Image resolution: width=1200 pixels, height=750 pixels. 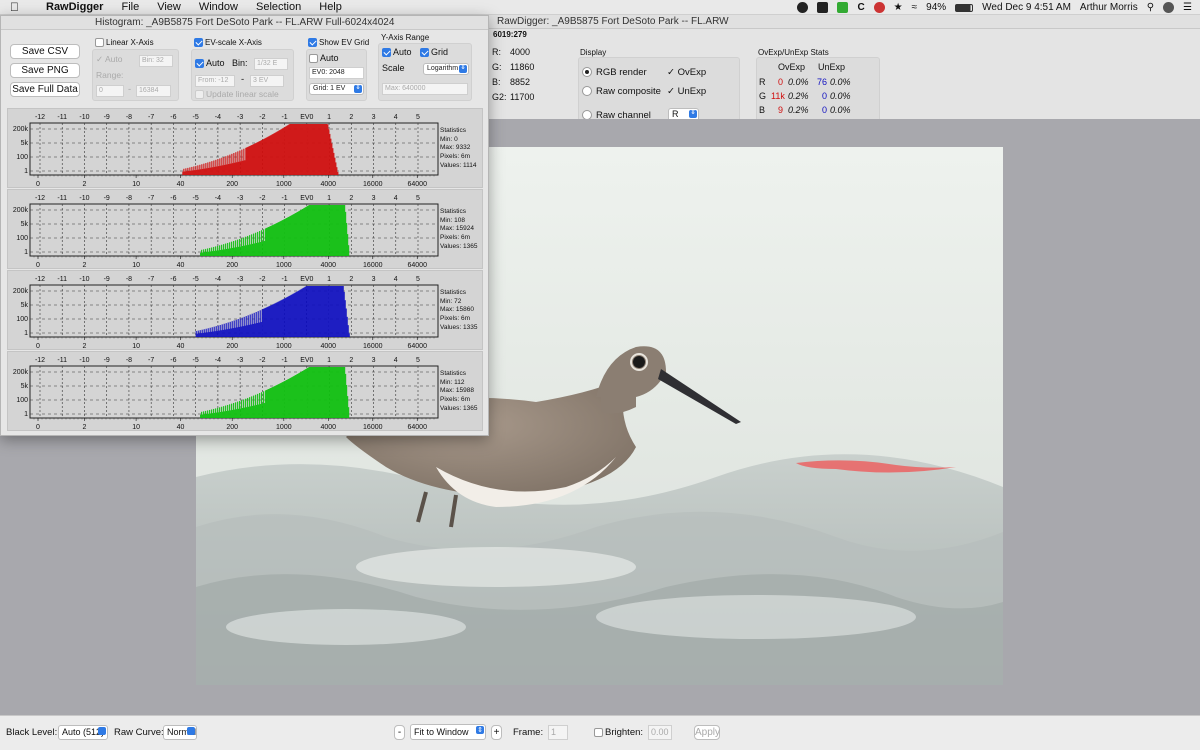 I want to click on ev-bin-field: 1/32 E, so click(x=271, y=64).